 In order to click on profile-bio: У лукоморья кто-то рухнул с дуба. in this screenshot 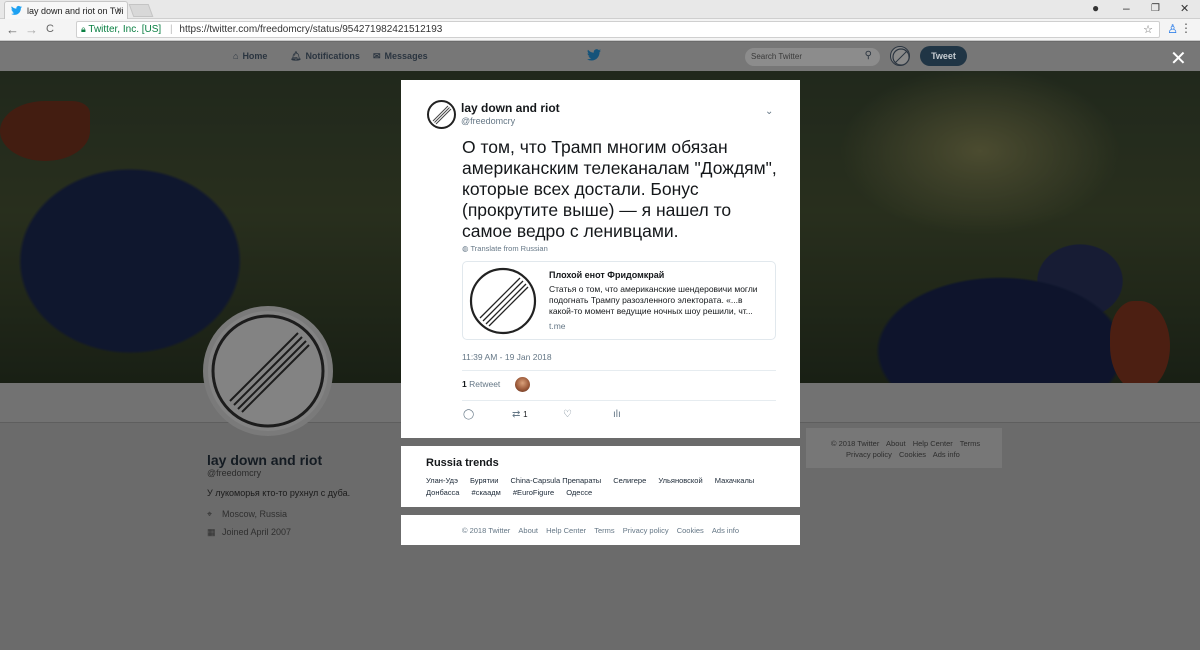, I will do `click(279, 493)`.